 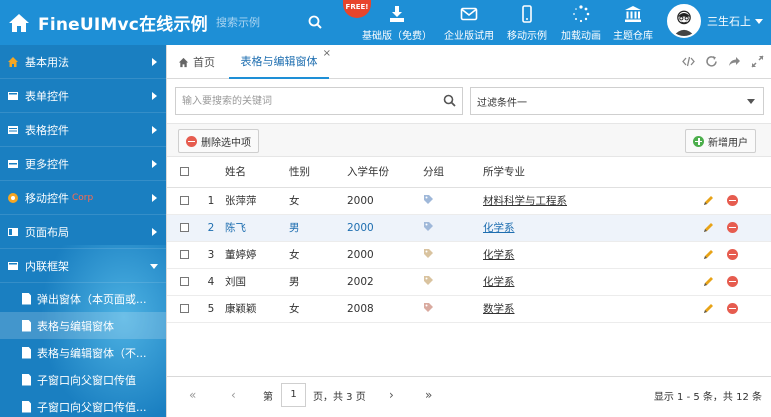 I want to click on layout-icon, so click(x=13, y=231).